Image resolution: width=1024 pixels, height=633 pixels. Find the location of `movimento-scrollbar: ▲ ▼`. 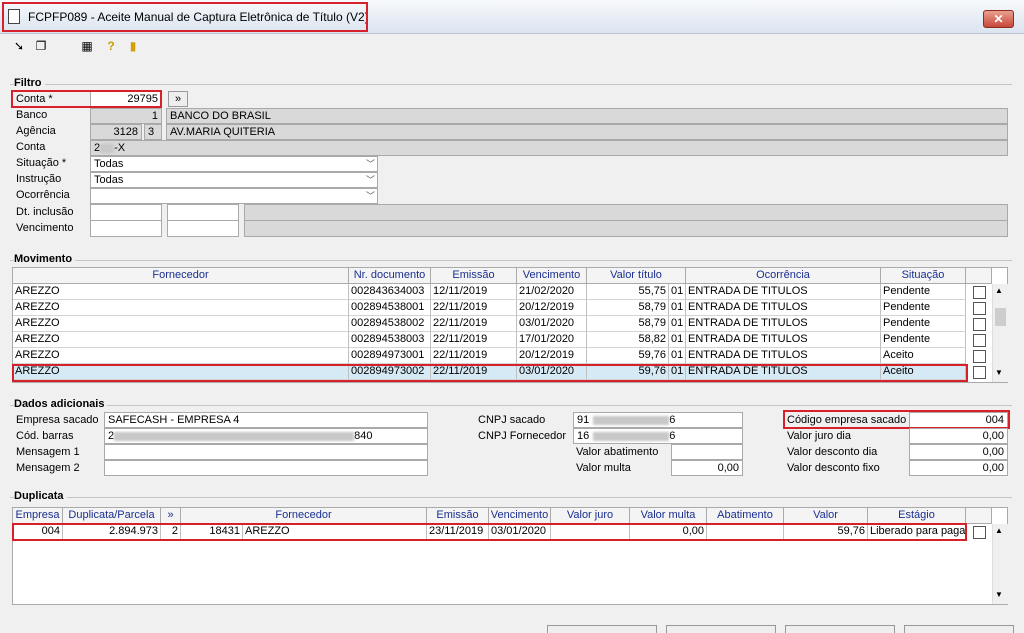

movimento-scrollbar: ▲ ▼ is located at coordinates (1000, 333).